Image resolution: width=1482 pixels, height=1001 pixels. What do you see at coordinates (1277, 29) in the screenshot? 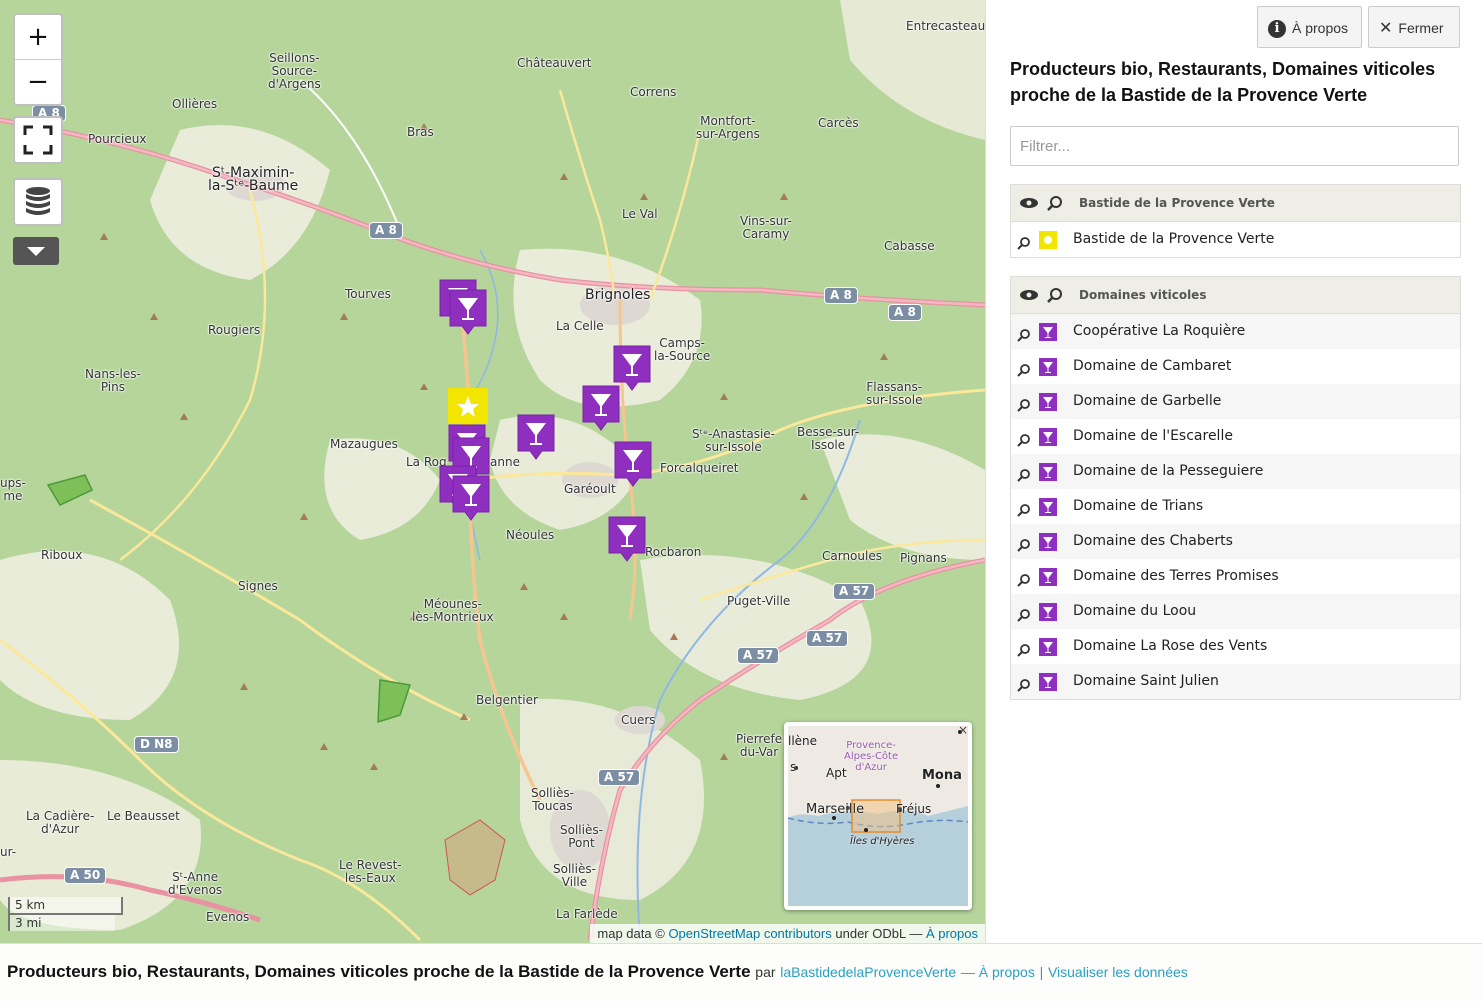
I see `info-icon: i` at bounding box center [1277, 29].